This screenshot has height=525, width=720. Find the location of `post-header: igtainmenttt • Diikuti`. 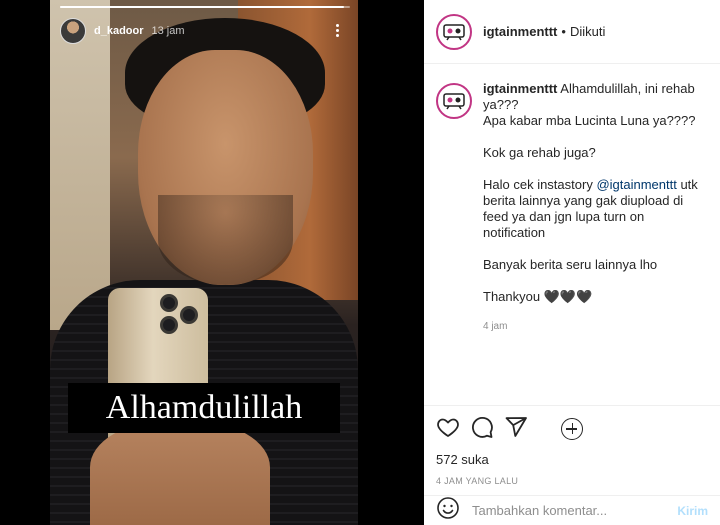

post-header: igtainmenttt • Diikuti is located at coordinates (572, 32).